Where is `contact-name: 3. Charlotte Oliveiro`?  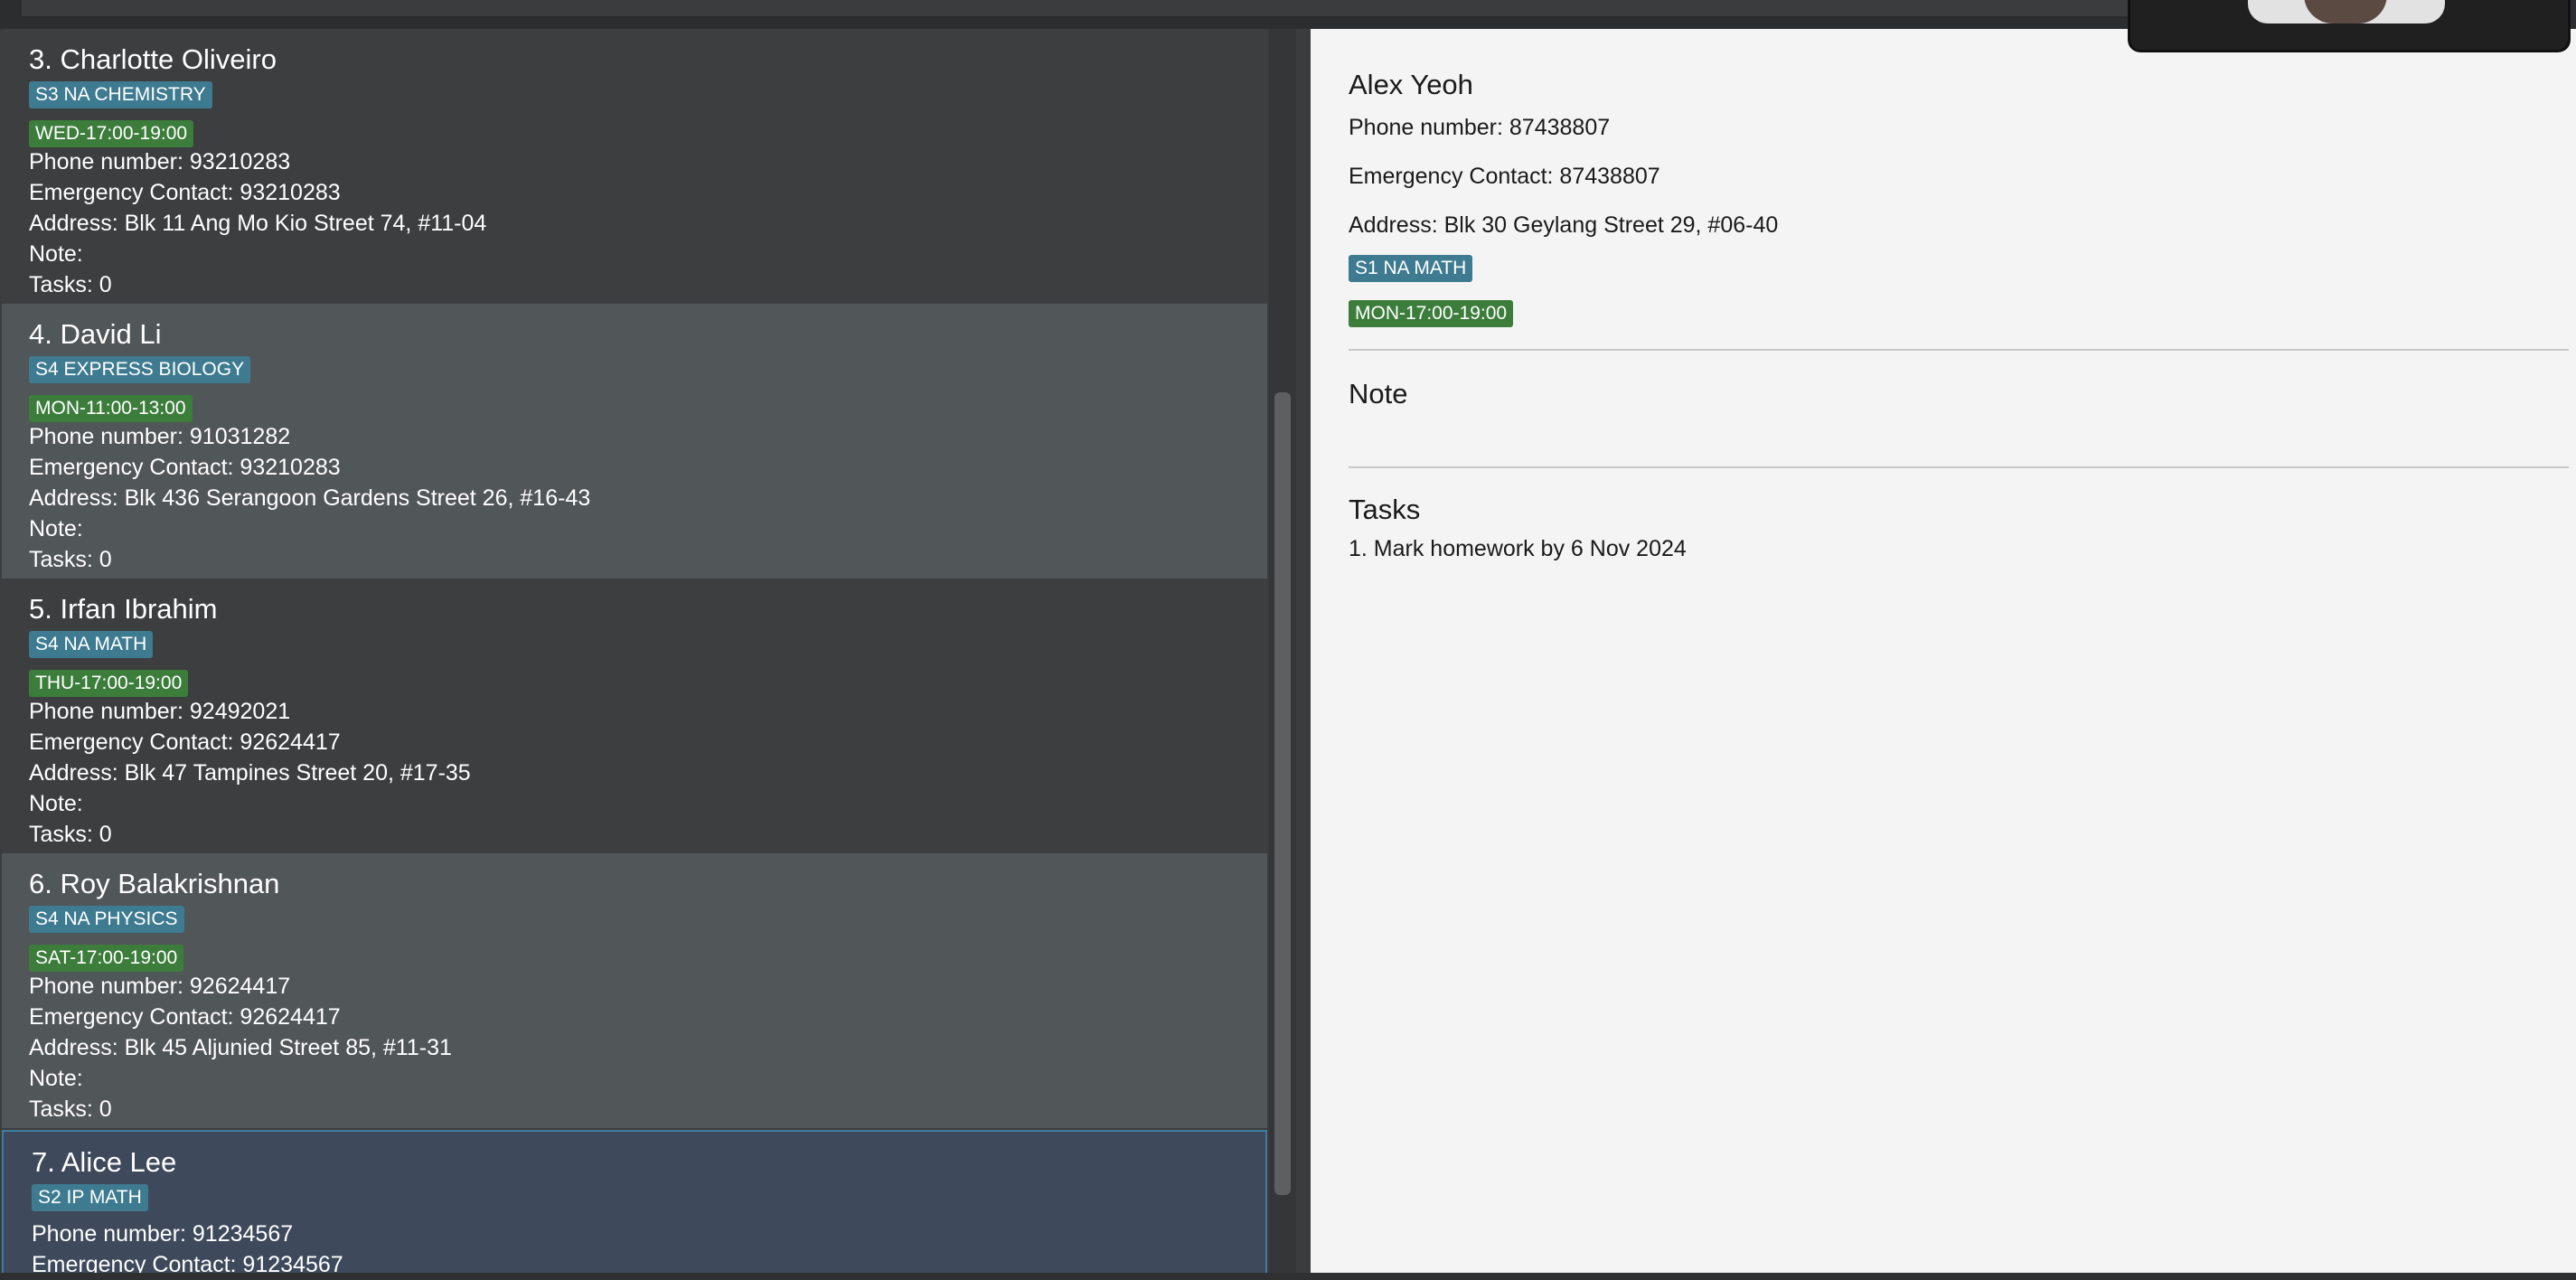
contact-name: 3. Charlotte Oliveiro is located at coordinates (153, 59).